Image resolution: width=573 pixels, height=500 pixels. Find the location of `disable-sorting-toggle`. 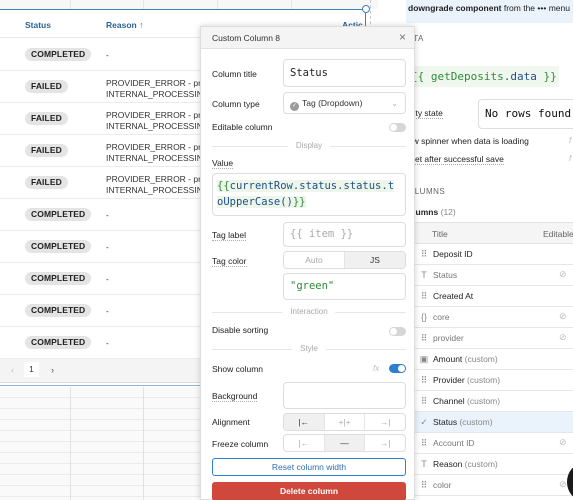

disable-sorting-toggle is located at coordinates (397, 331).